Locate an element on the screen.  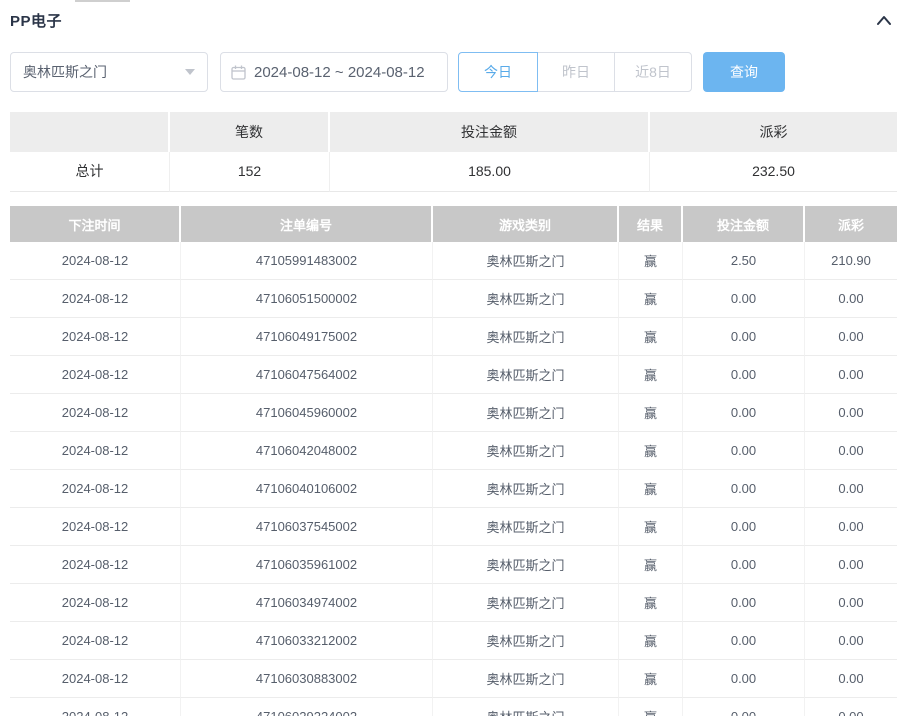
viewport-artifact is located at coordinates (102, 1).